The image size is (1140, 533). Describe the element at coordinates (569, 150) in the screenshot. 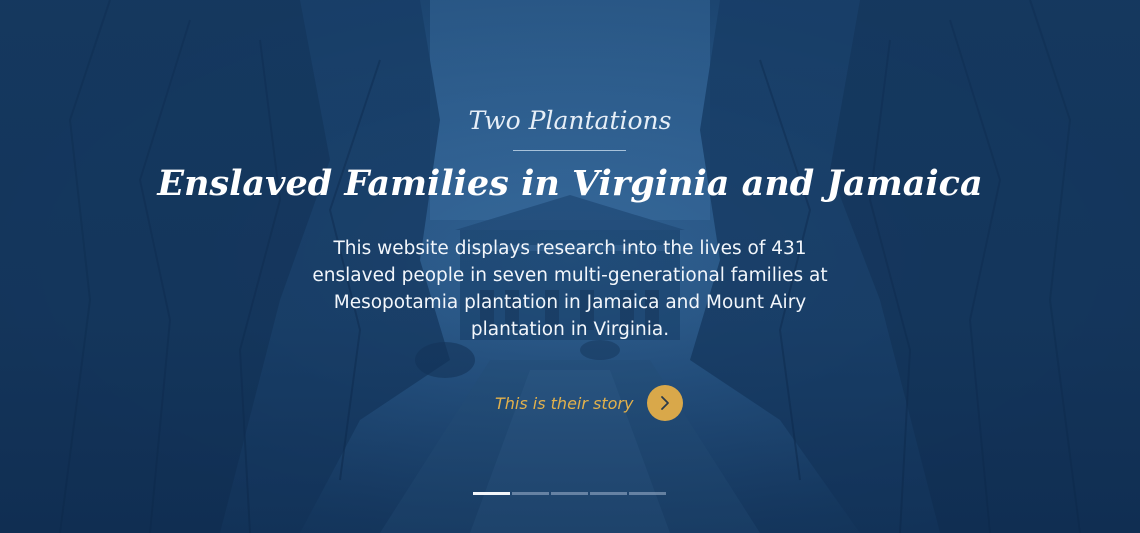

I see `hero-divider` at that location.